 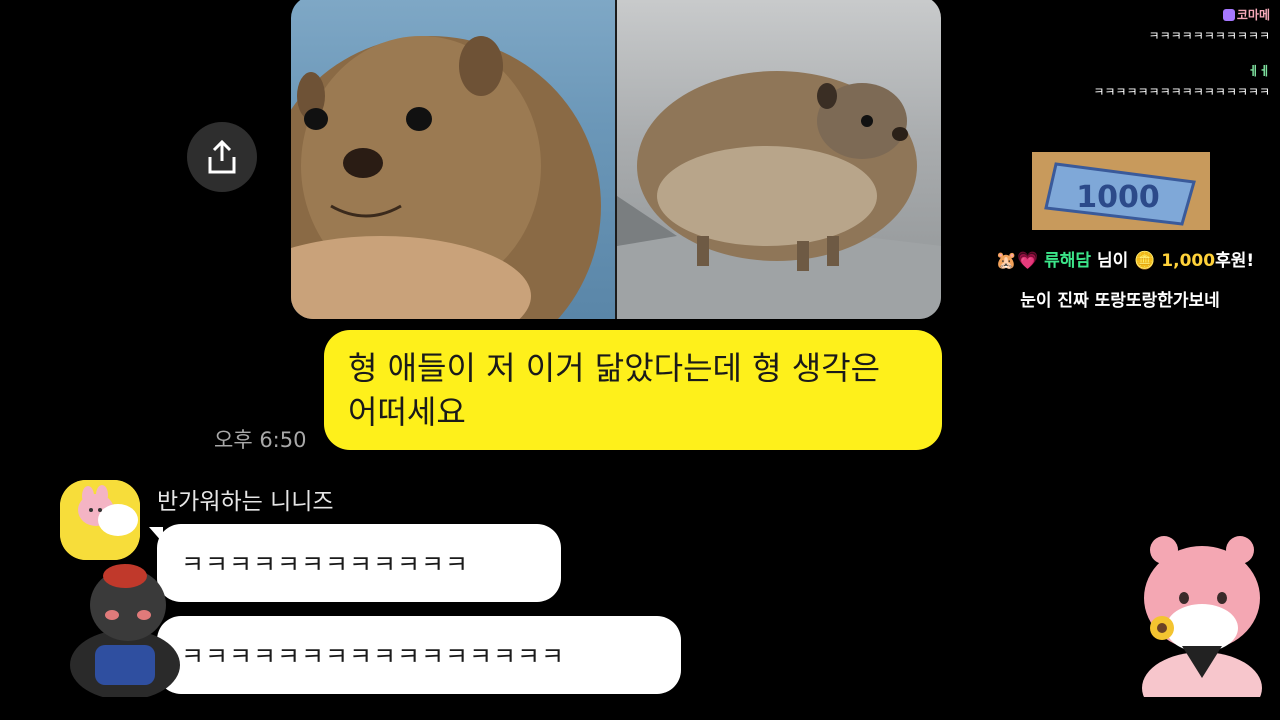 I want to click on streamer-avatar-hamster-icon, so click(x=1202, y=628).